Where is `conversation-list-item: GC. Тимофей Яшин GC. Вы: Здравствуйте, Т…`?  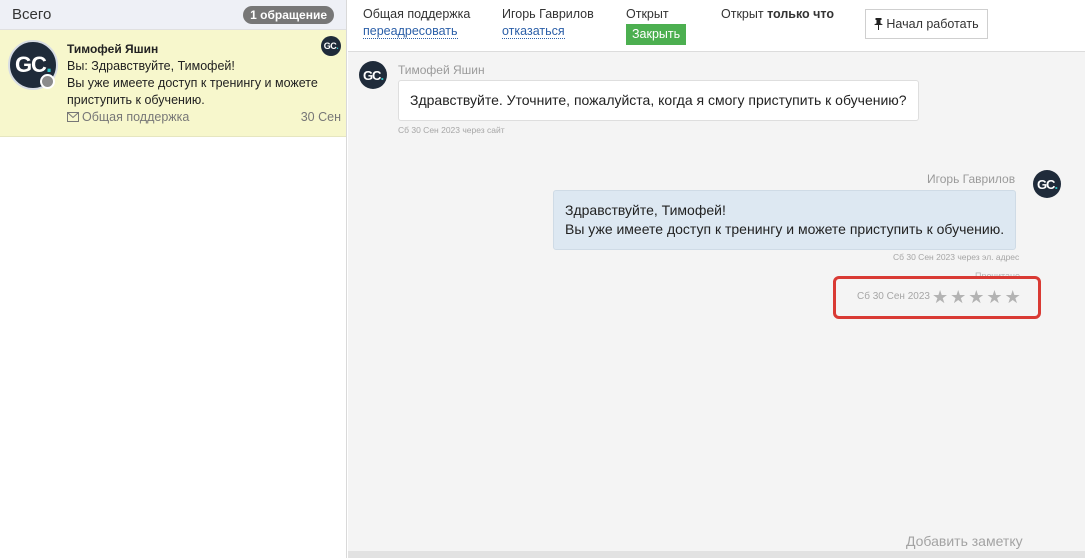
conversation-list-item: GC. Тимофей Яшин GC. Вы: Здравствуйте, Т… is located at coordinates (173, 83).